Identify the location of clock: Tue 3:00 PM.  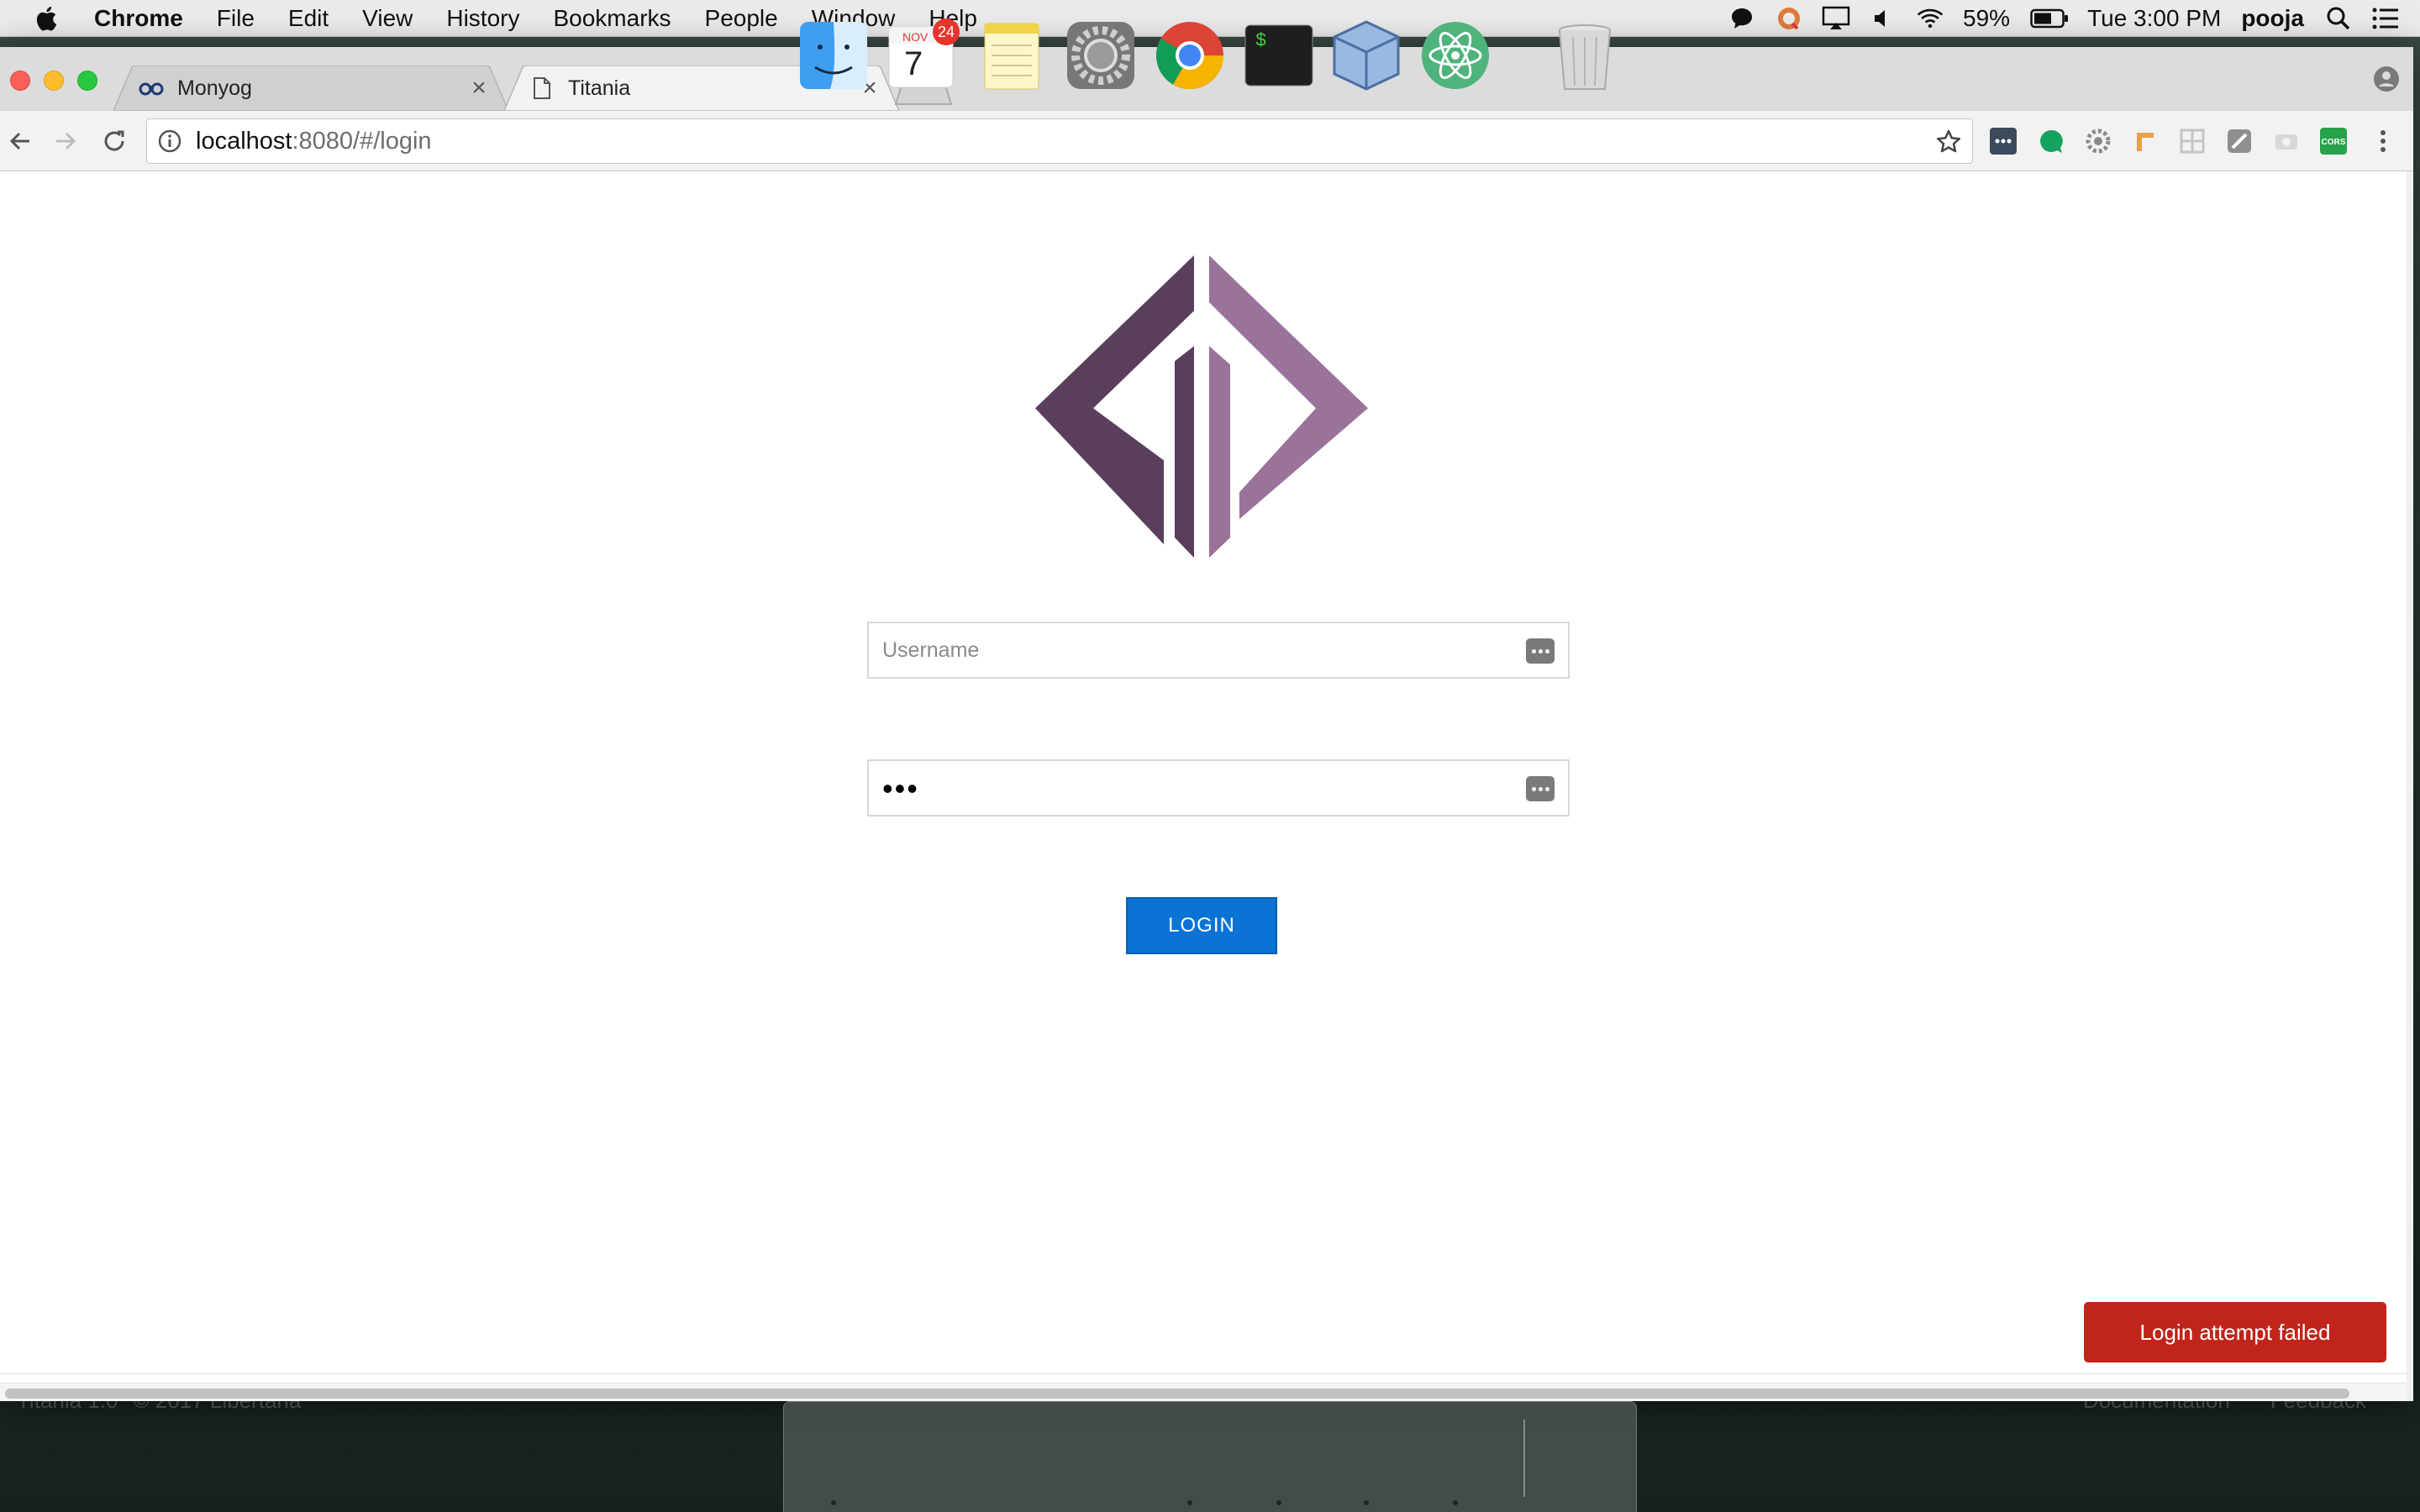
(2154, 18).